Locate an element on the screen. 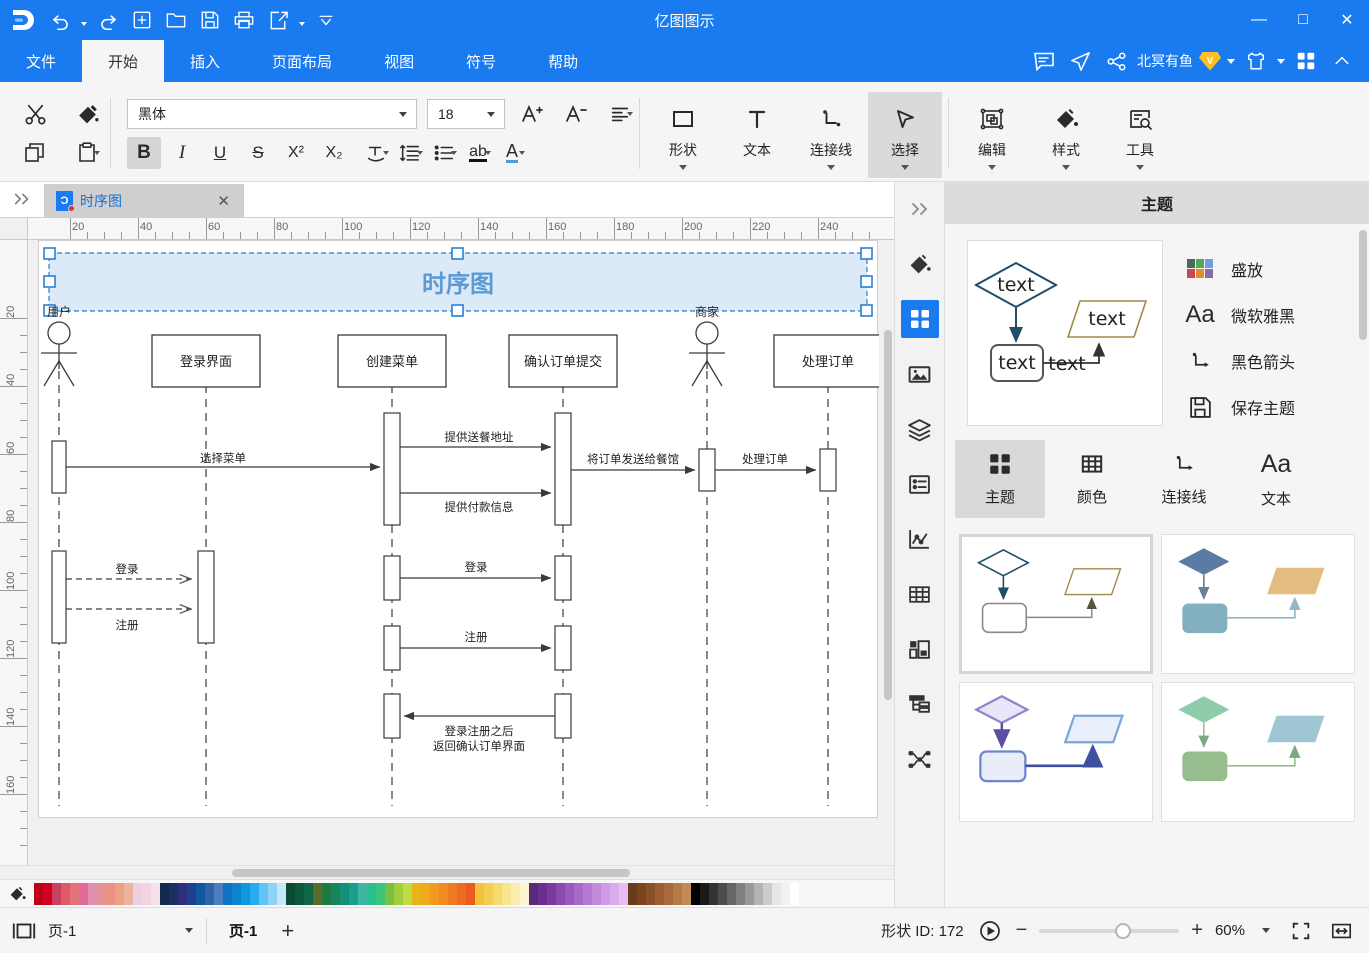 The height and width of the screenshot is (953, 1369). print-icon is located at coordinates (244, 20).